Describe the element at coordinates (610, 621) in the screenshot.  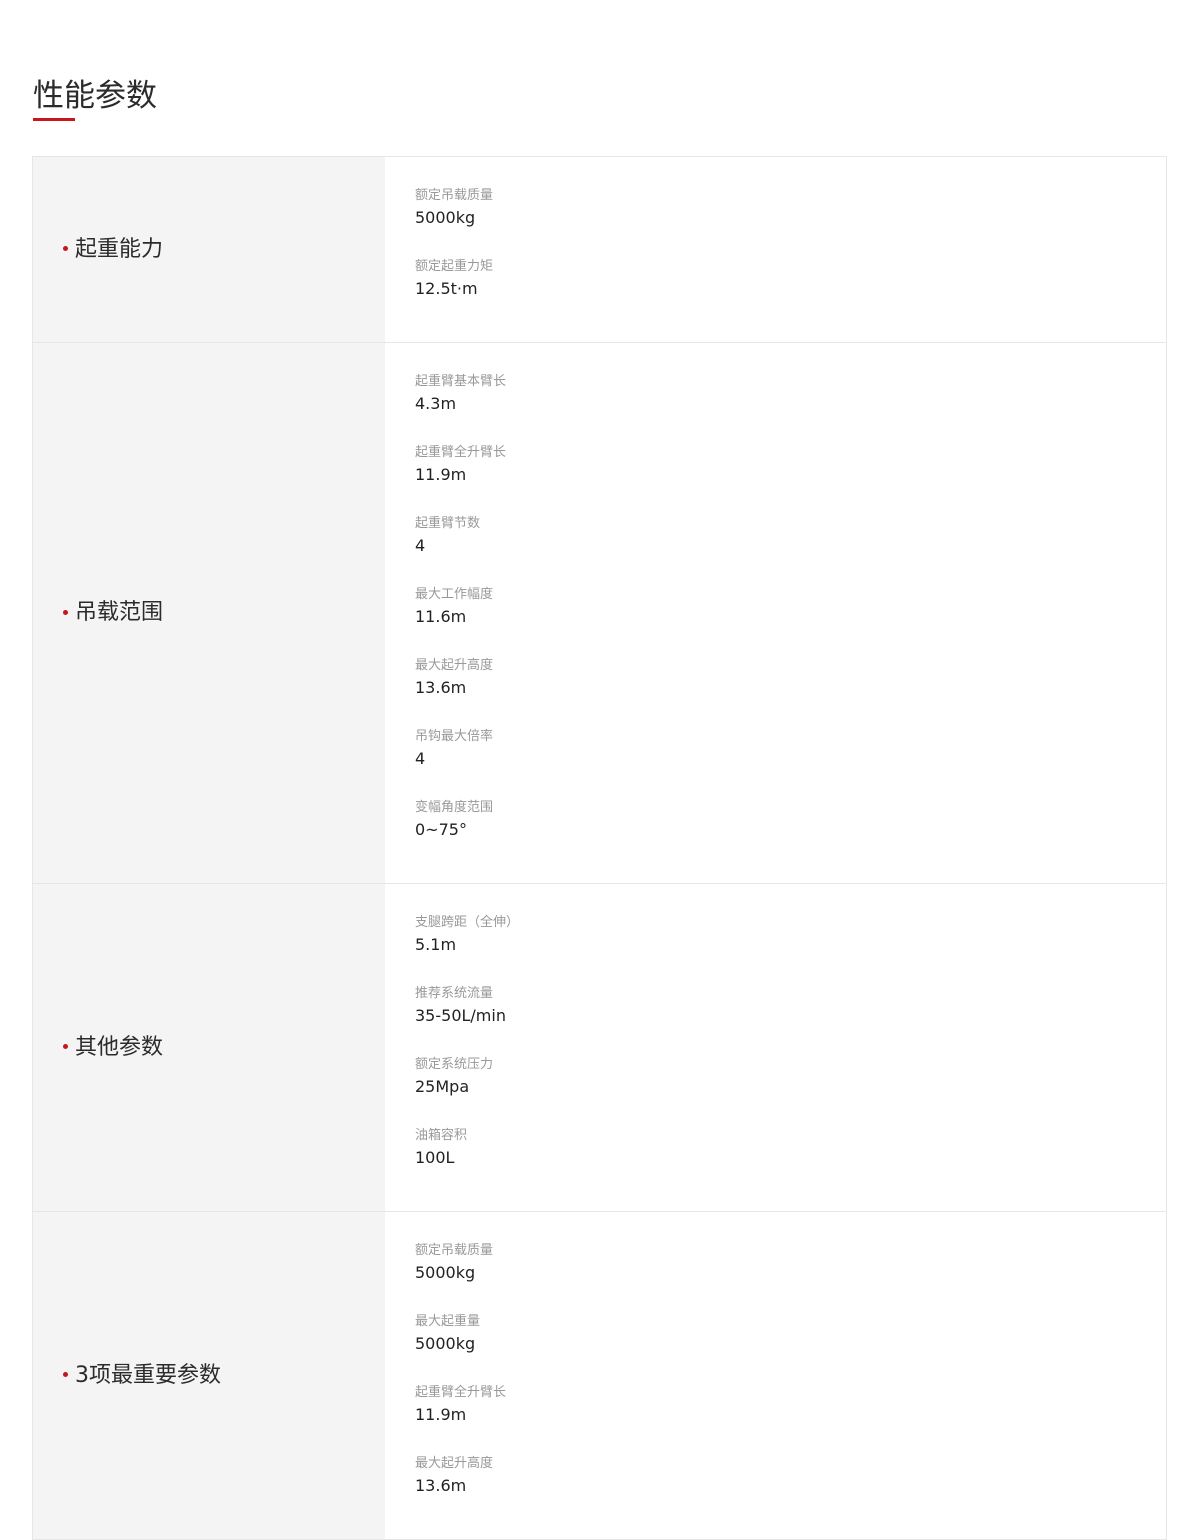
I see `param-item: 最大工作幅度 11.6m` at that location.